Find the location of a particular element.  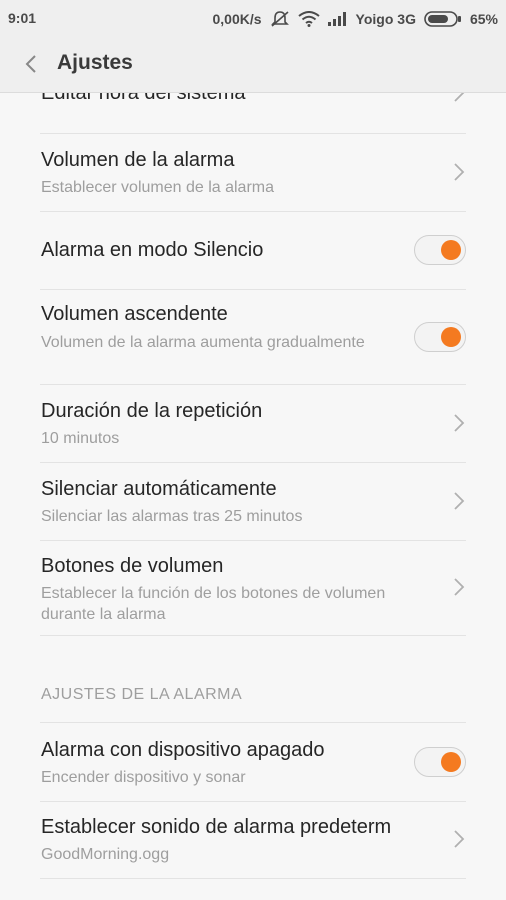

settings-row-subtitle: Establecer volumen de la alarma is located at coordinates (158, 187).